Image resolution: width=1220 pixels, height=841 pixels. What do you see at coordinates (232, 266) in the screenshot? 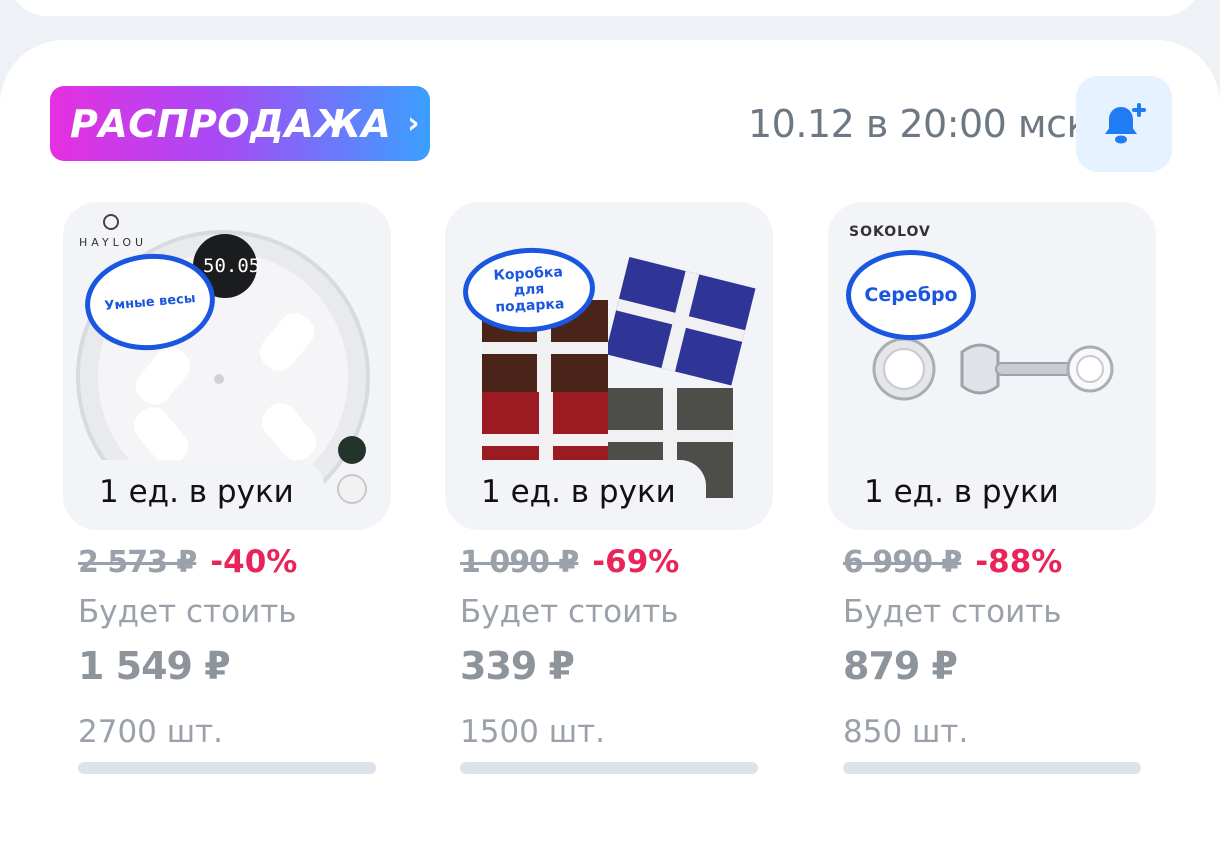
I see `scale-display-readout: 50.05` at bounding box center [232, 266].